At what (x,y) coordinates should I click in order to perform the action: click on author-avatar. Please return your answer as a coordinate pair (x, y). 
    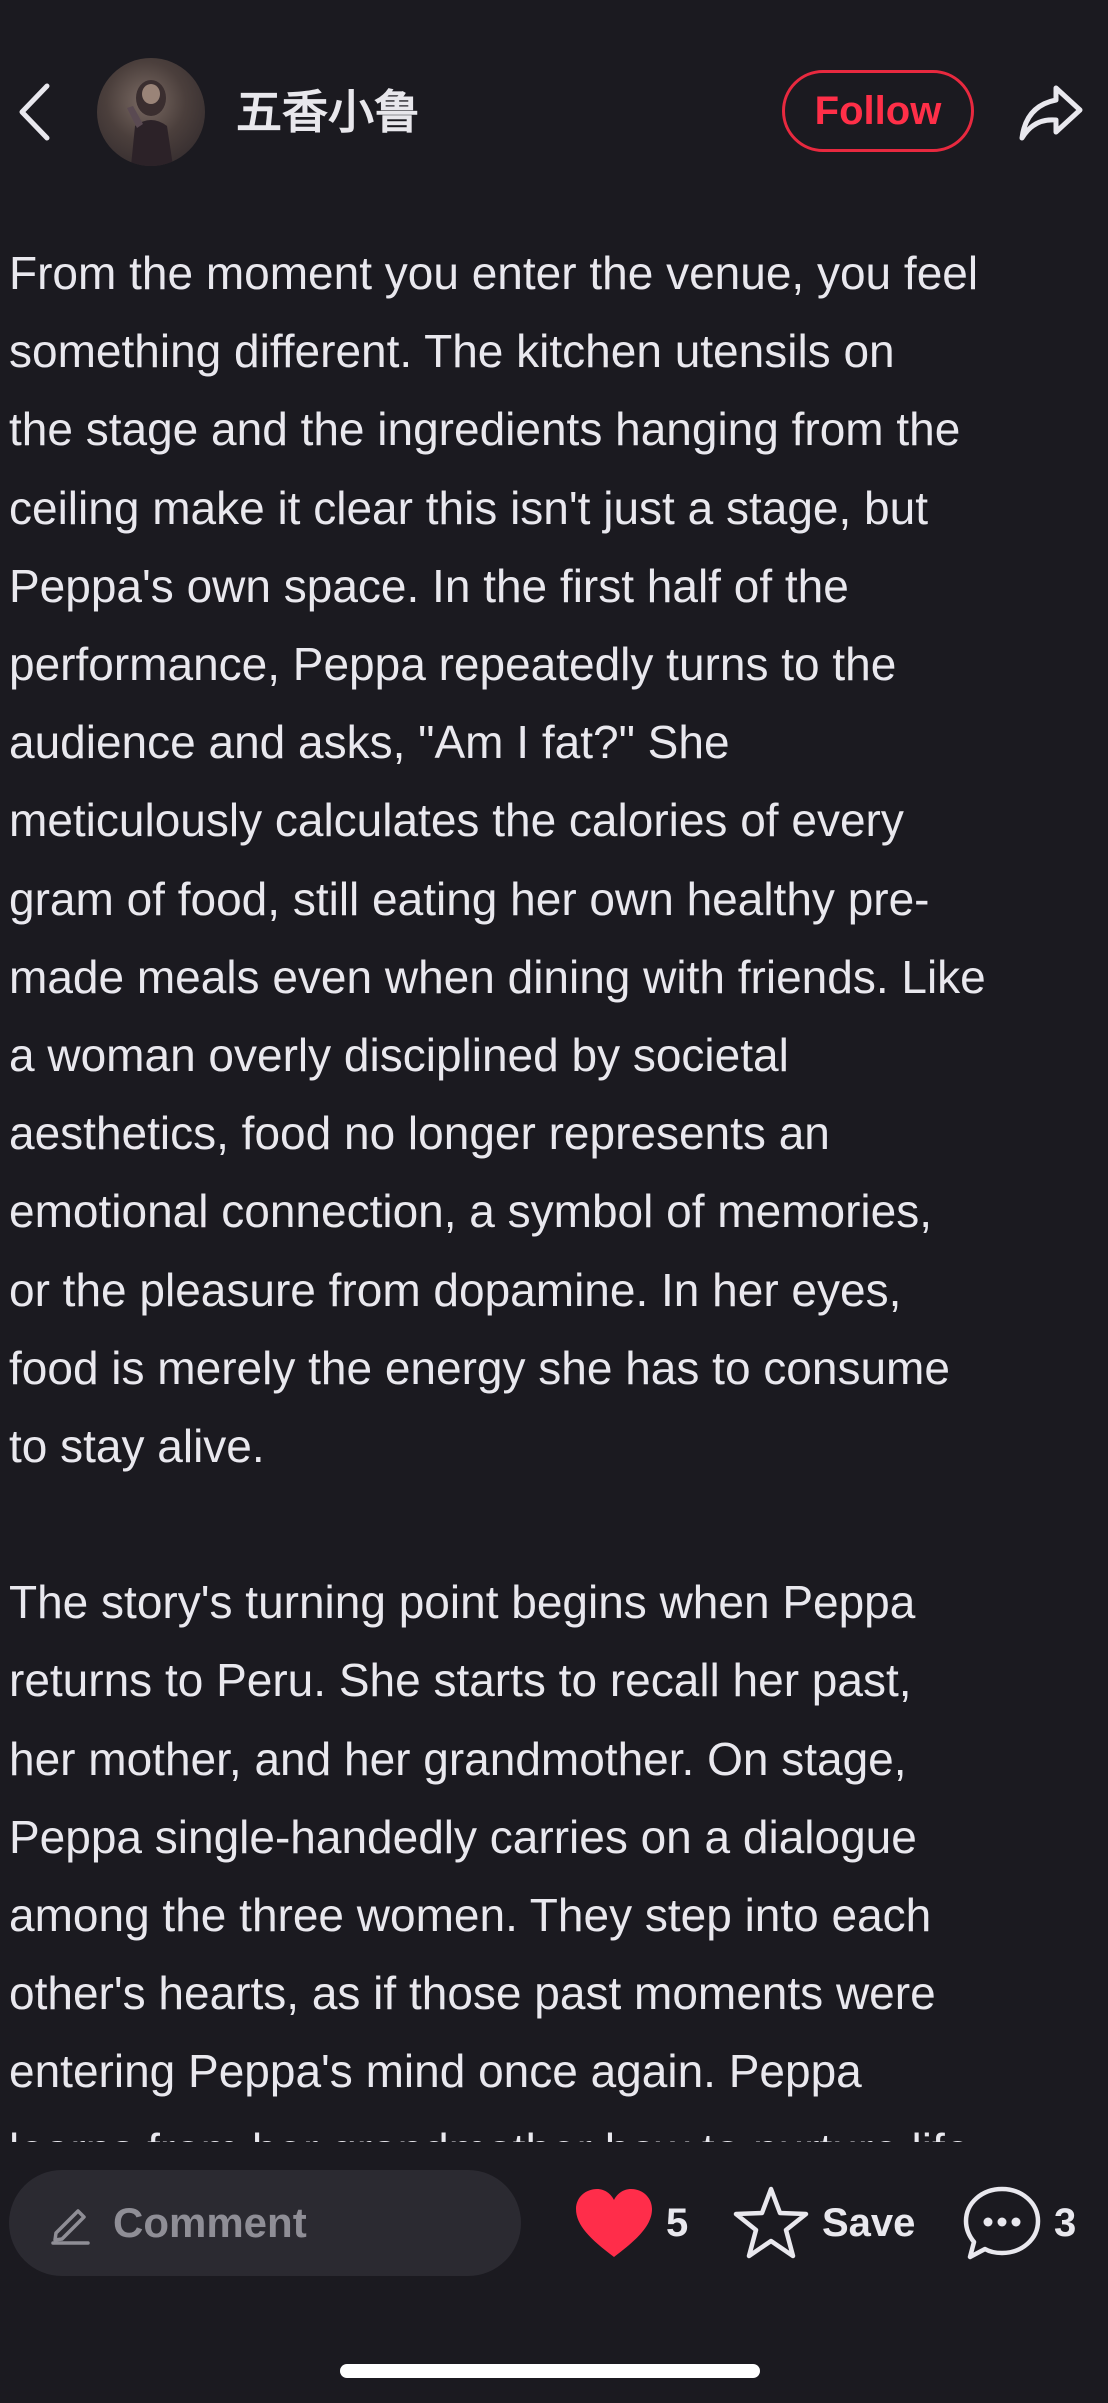
    Looking at the image, I should click on (151, 112).